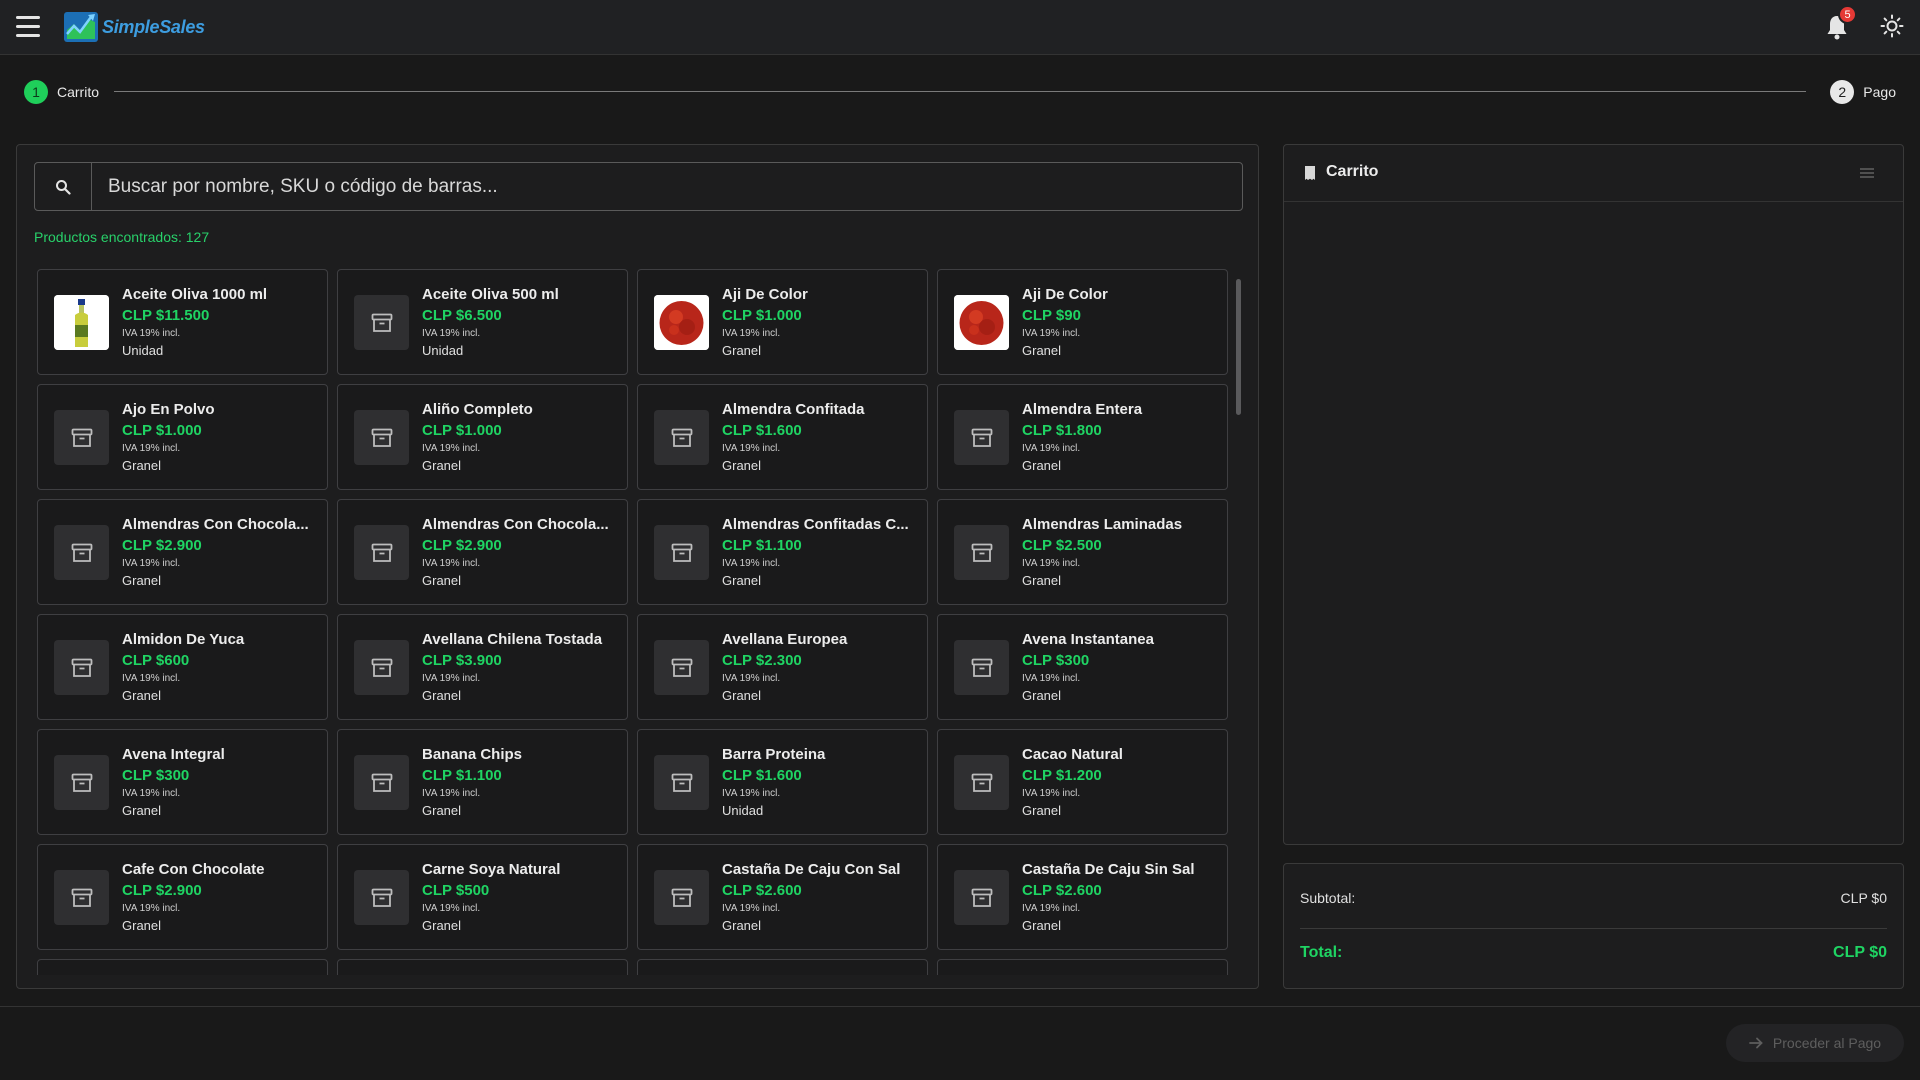 The height and width of the screenshot is (1080, 1920). I want to click on footer-divider, so click(960, 1006).